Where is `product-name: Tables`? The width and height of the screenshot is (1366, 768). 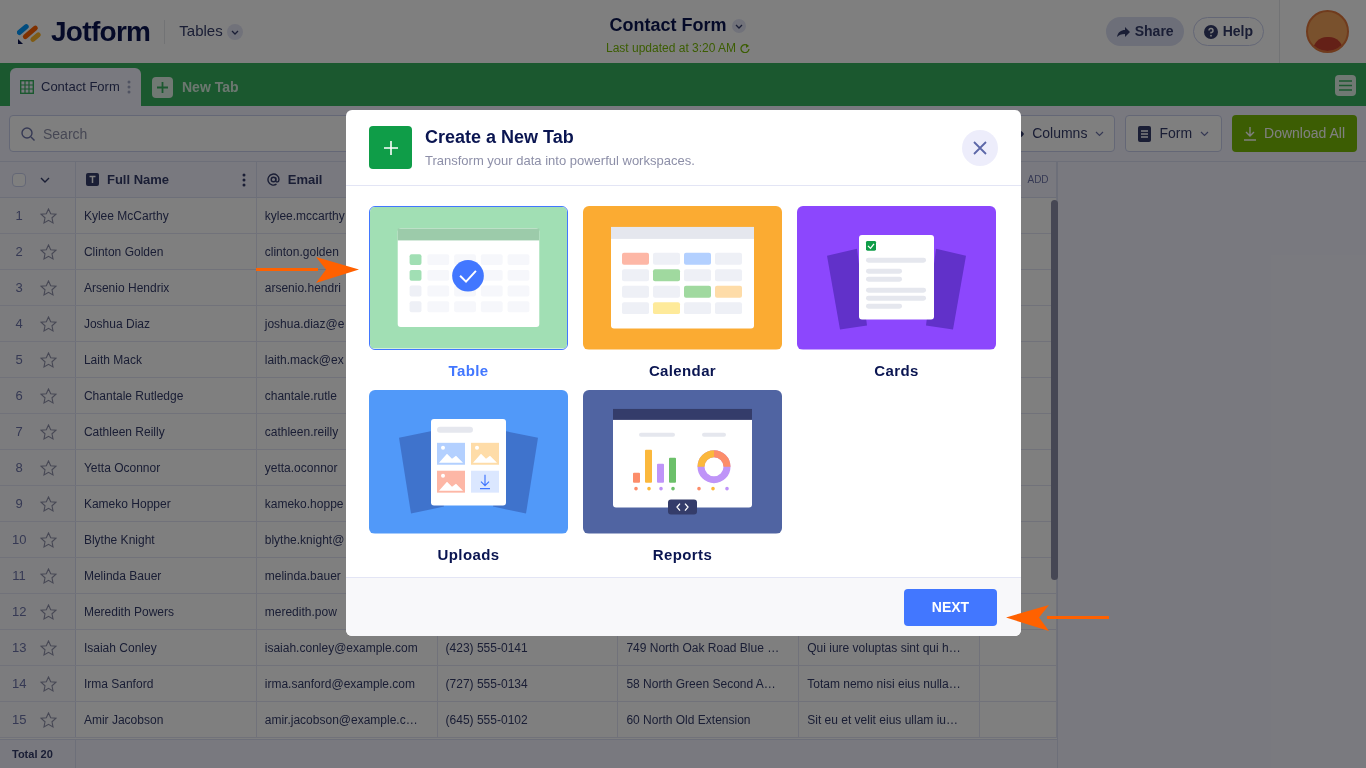
product-name: Tables is located at coordinates (201, 31).